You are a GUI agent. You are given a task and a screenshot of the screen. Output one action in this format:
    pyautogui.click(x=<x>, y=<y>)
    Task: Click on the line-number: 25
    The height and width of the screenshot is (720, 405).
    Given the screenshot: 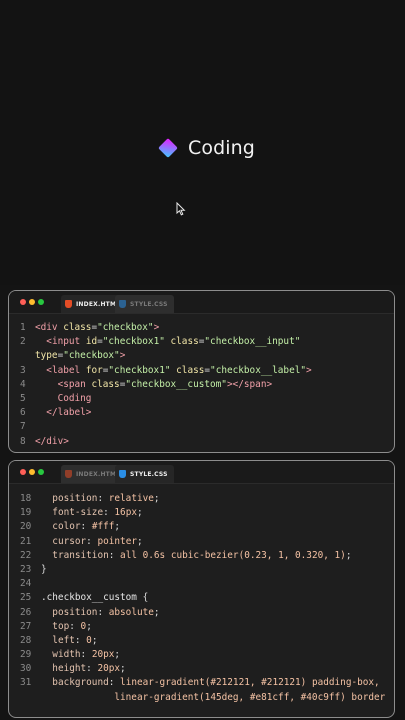 What is the action you would take?
    pyautogui.click(x=26, y=598)
    